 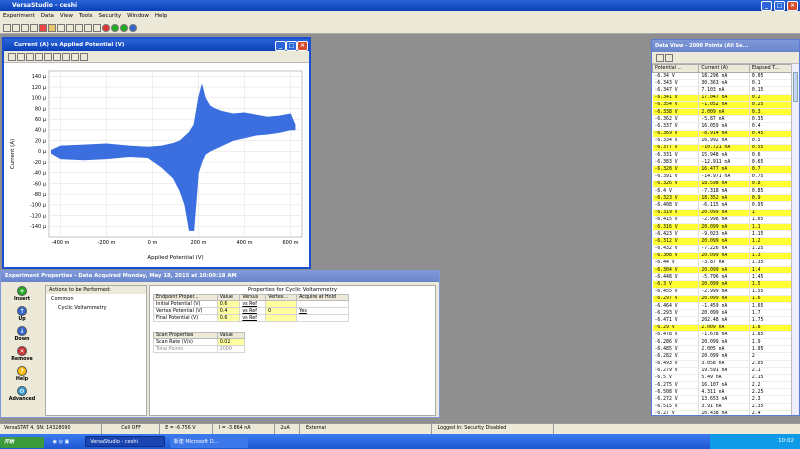 I want to click on cursor-icon, so click(x=88, y=28).